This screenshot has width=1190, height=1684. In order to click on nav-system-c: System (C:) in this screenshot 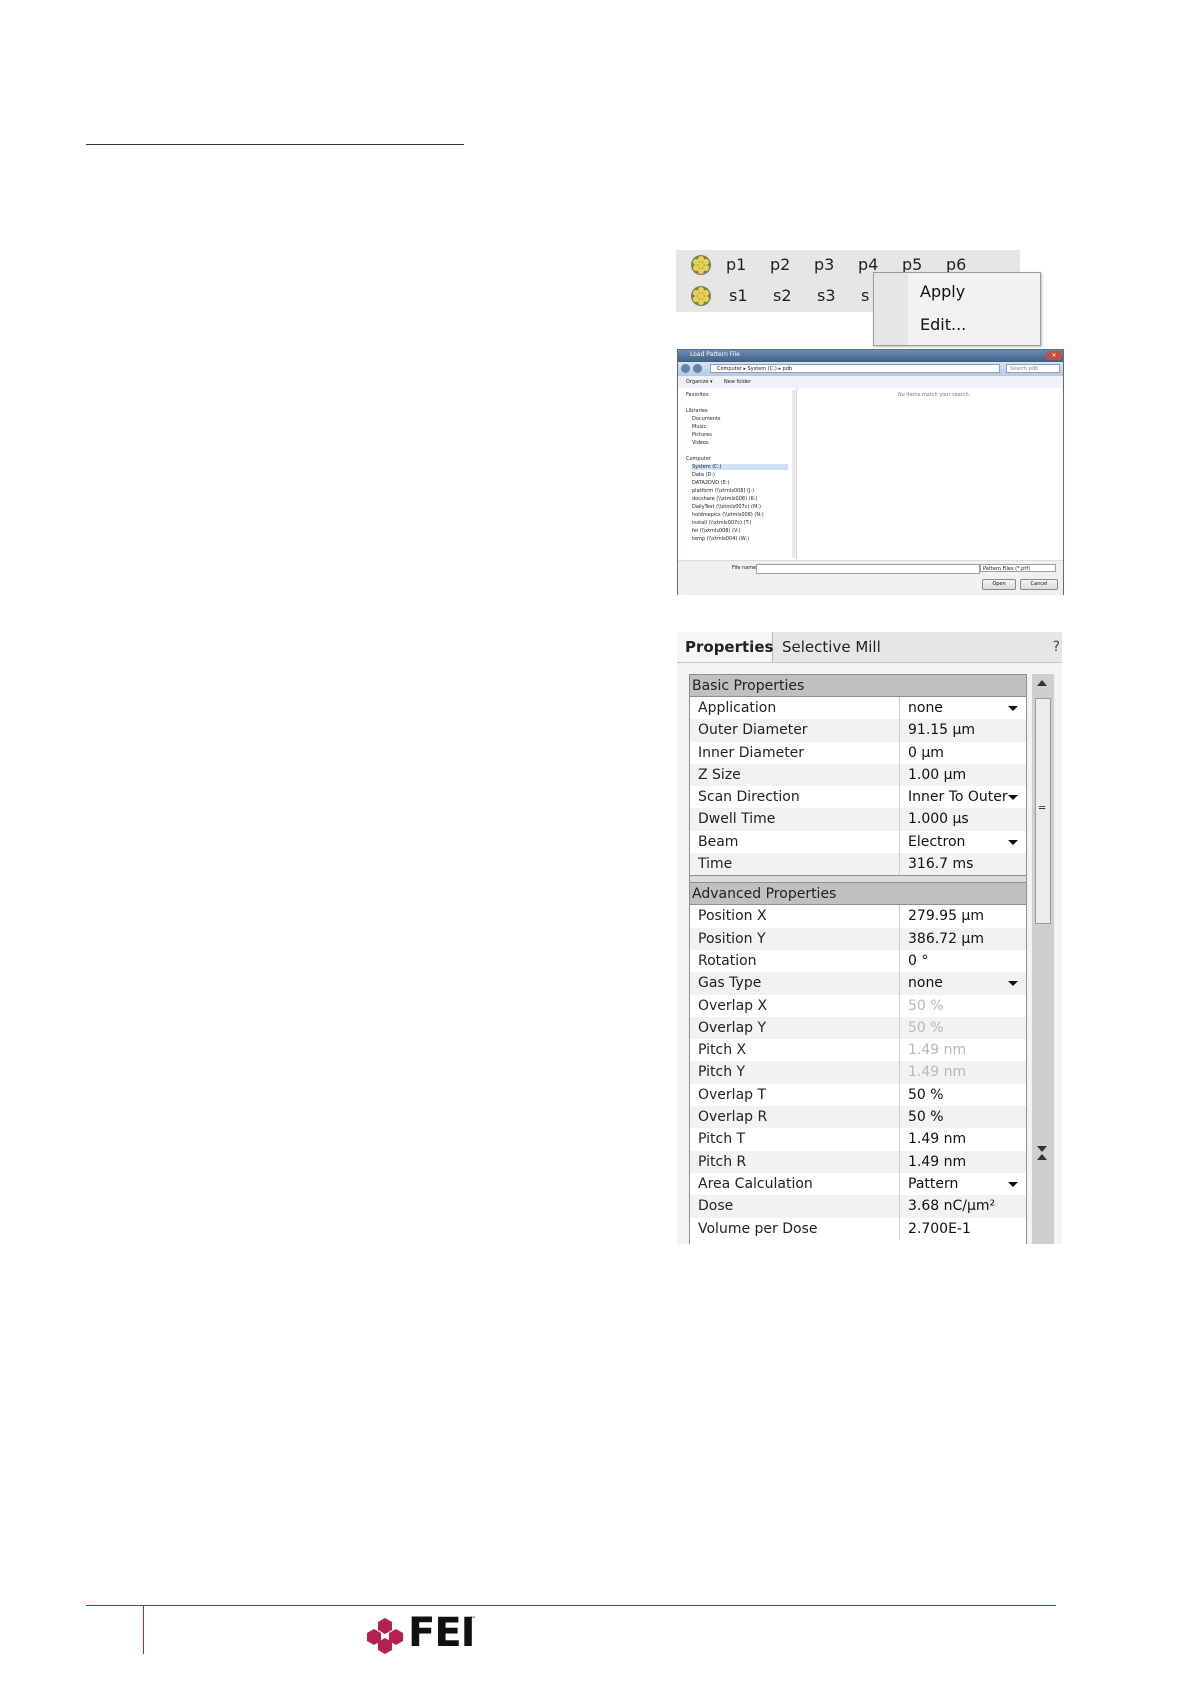, I will do `click(740, 467)`.